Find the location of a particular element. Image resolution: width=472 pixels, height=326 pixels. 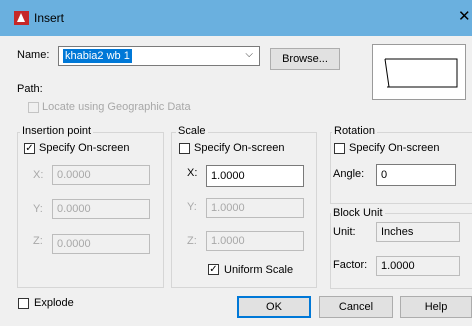

rotation-specify-checkbox is located at coordinates (339, 148).